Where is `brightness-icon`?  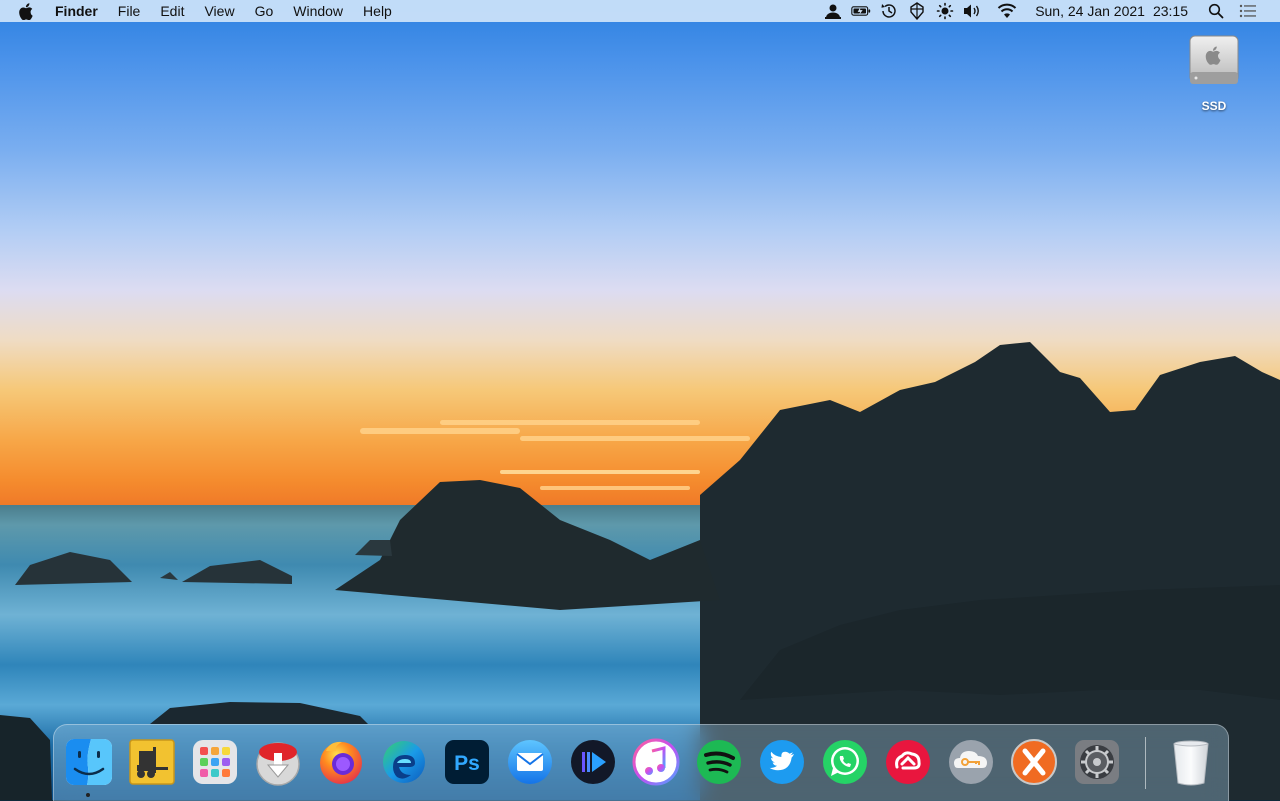
brightness-icon is located at coordinates (945, 11).